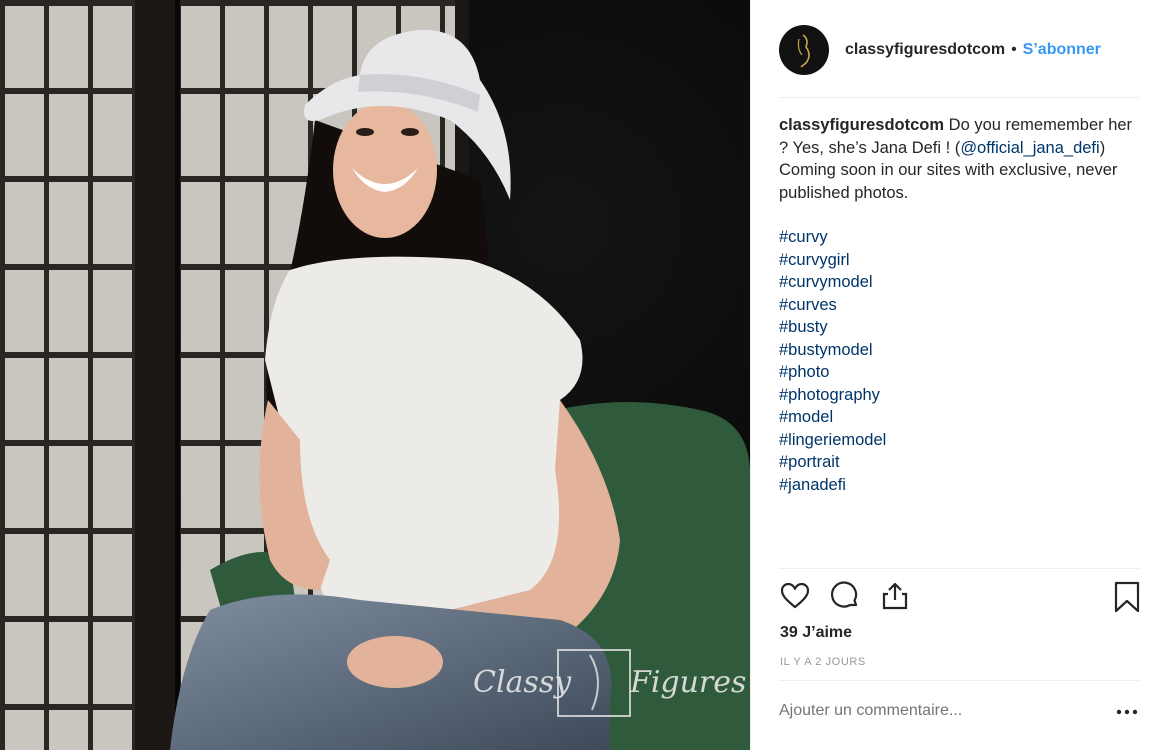 The image size is (1168, 750). What do you see at coordinates (861, 125) in the screenshot?
I see `caption-username-link: classyfiguresdotcom` at bounding box center [861, 125].